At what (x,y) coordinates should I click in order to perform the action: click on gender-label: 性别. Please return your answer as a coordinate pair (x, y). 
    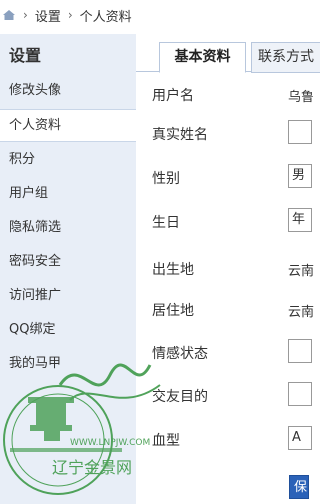
    Looking at the image, I should click on (166, 179).